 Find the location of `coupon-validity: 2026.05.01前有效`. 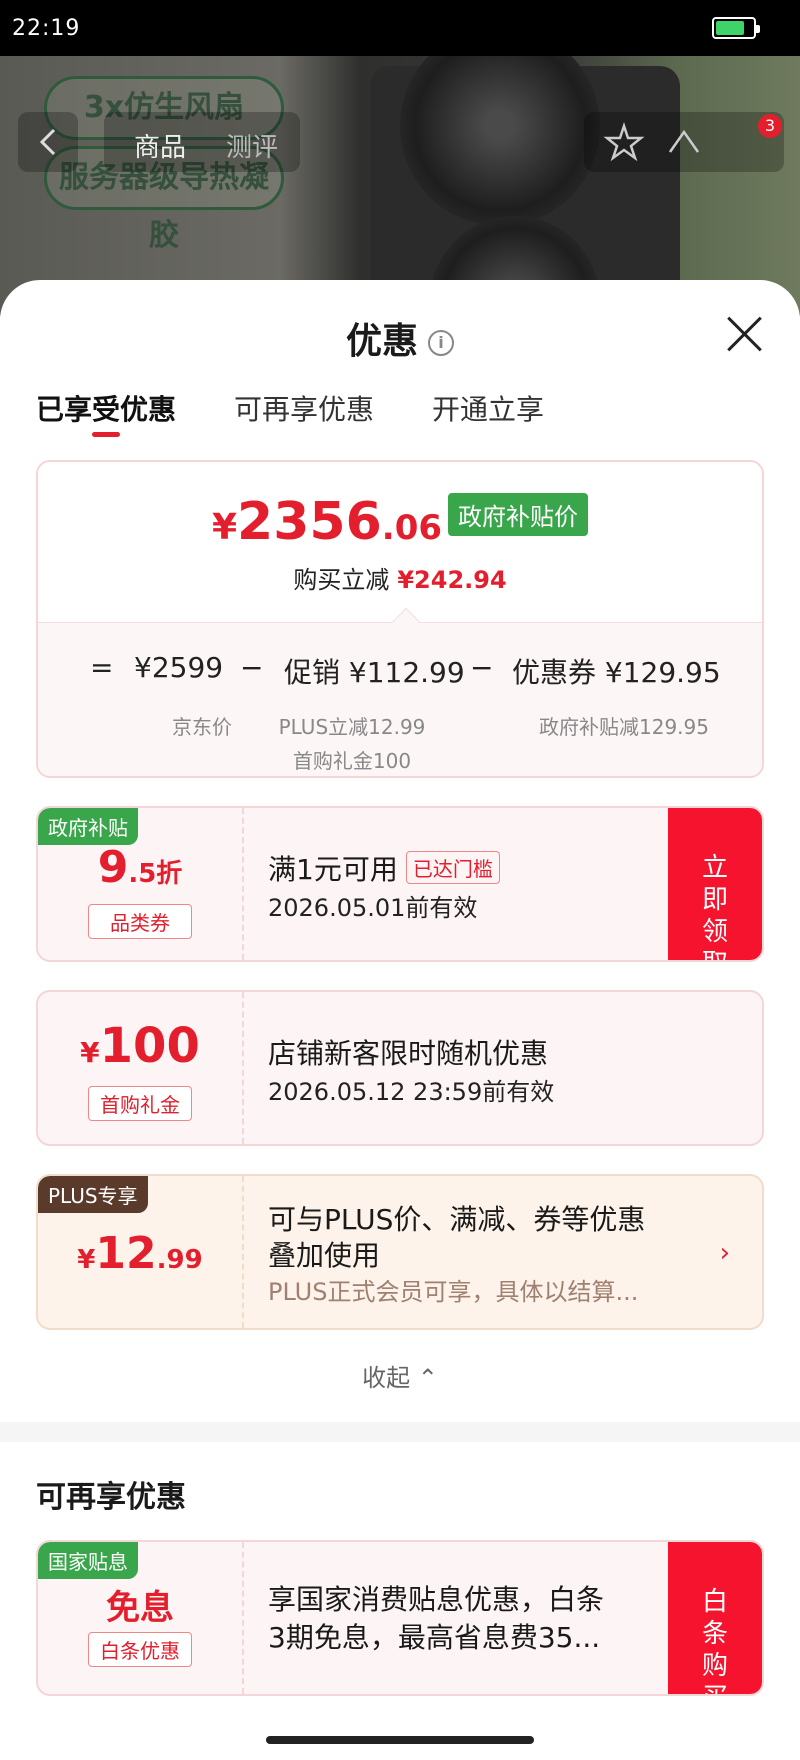

coupon-validity: 2026.05.01前有效 is located at coordinates (373, 908).